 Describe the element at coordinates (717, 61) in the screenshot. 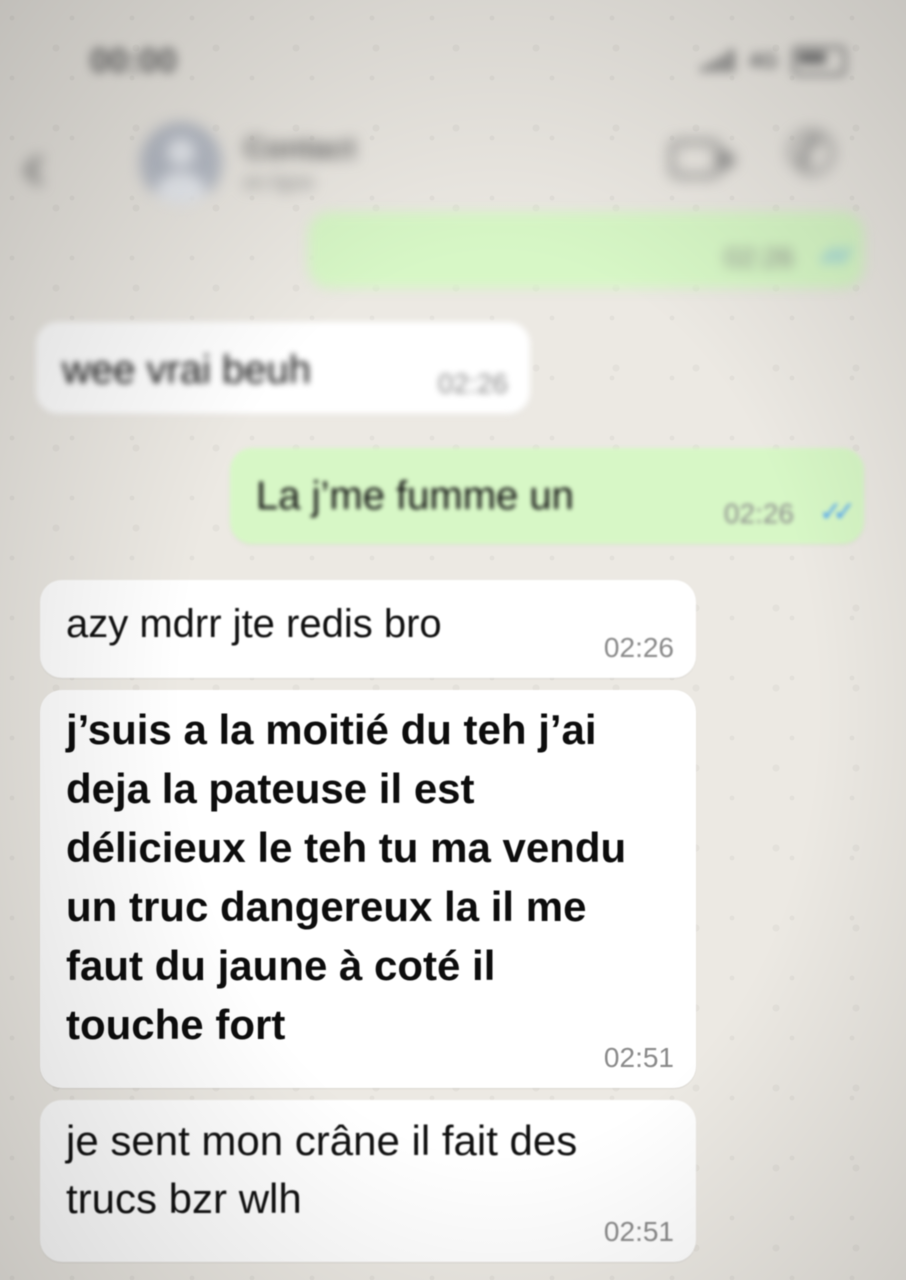

I see `signal-icon` at that location.